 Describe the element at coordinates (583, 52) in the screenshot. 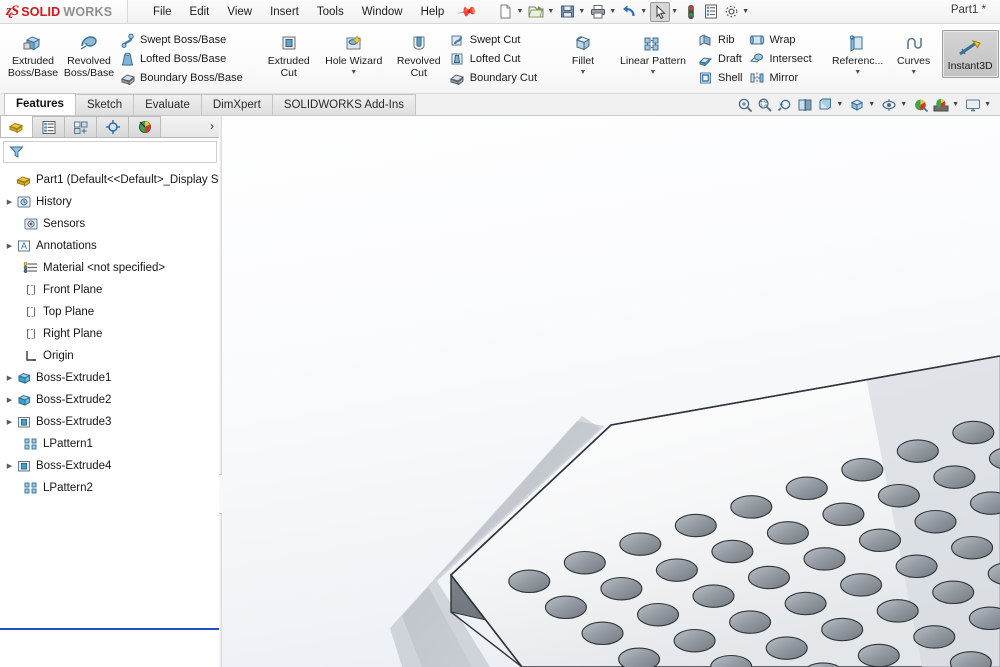

I see `fillet-button: Fillet ▼` at that location.